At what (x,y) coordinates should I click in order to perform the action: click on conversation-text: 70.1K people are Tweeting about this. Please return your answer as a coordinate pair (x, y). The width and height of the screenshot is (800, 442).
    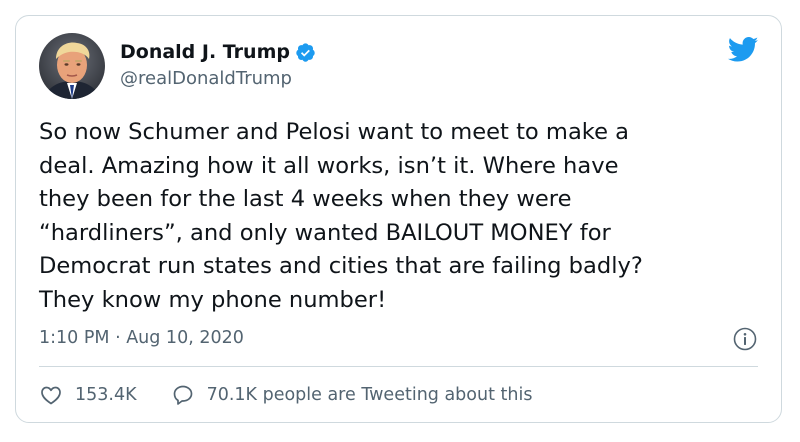
    Looking at the image, I should click on (369, 395).